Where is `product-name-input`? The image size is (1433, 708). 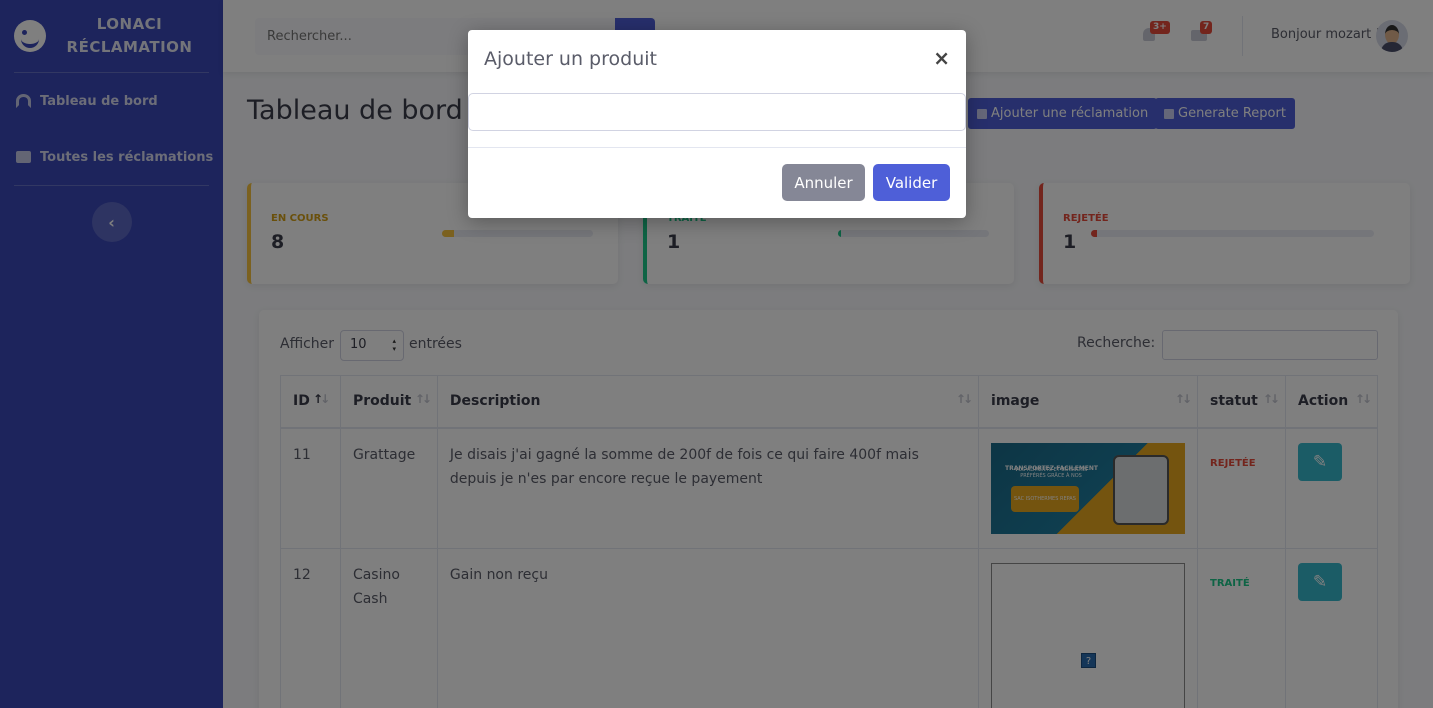
product-name-input is located at coordinates (717, 112).